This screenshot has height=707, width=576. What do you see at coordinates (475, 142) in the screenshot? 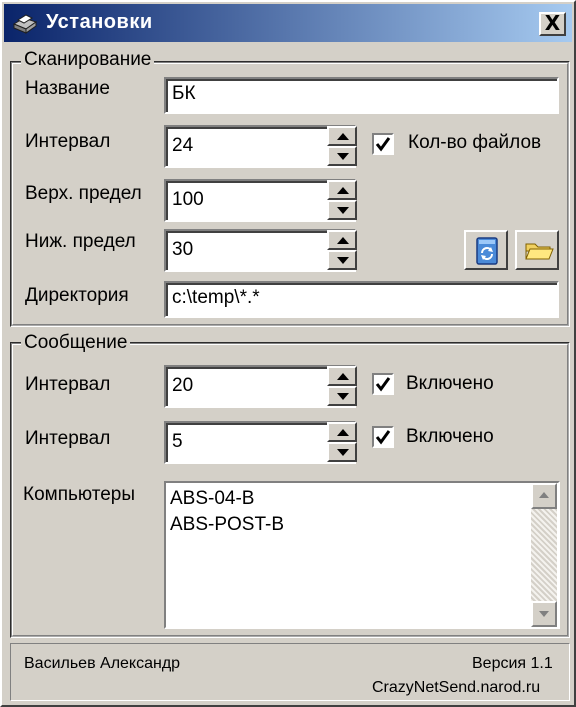
I see `file-count-label: Кол-во файлов` at bounding box center [475, 142].